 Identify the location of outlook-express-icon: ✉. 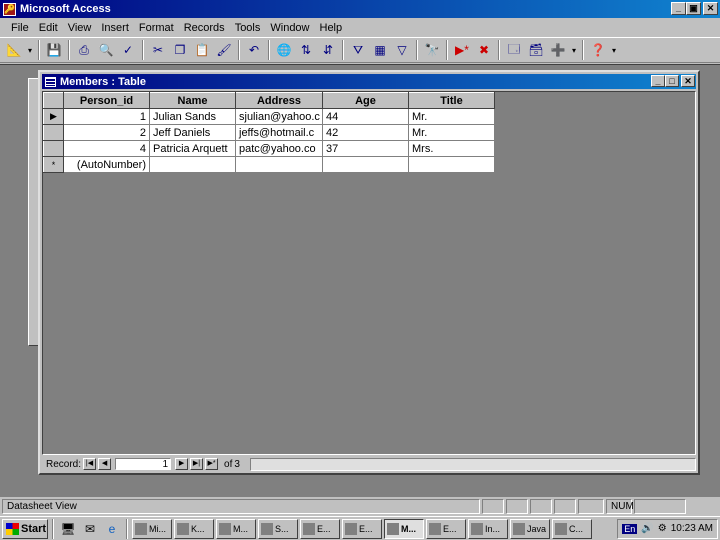
(90, 529).